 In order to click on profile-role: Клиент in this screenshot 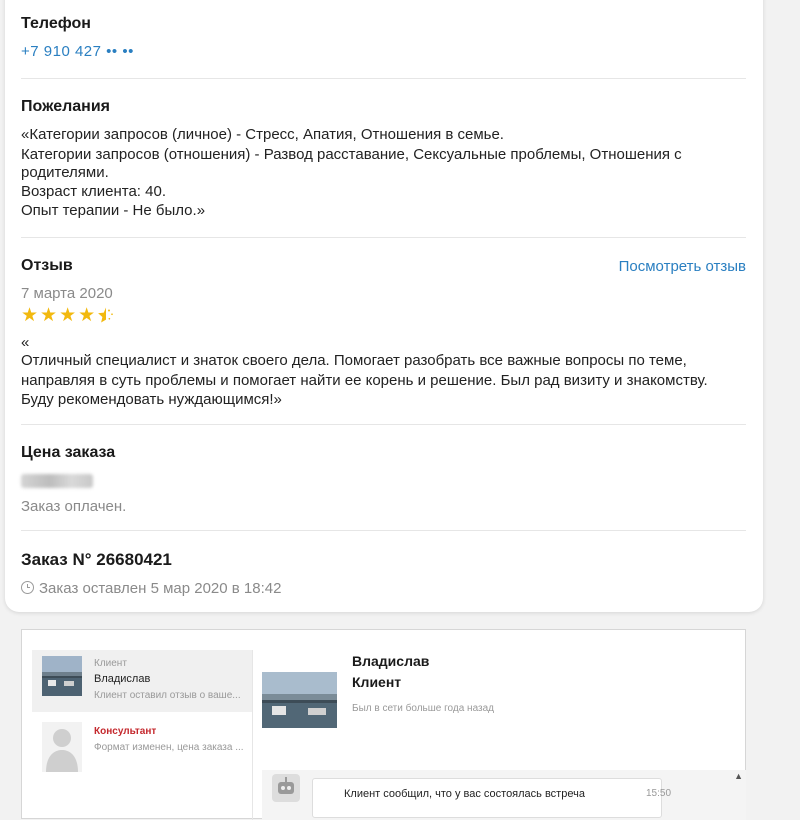, I will do `click(377, 682)`.